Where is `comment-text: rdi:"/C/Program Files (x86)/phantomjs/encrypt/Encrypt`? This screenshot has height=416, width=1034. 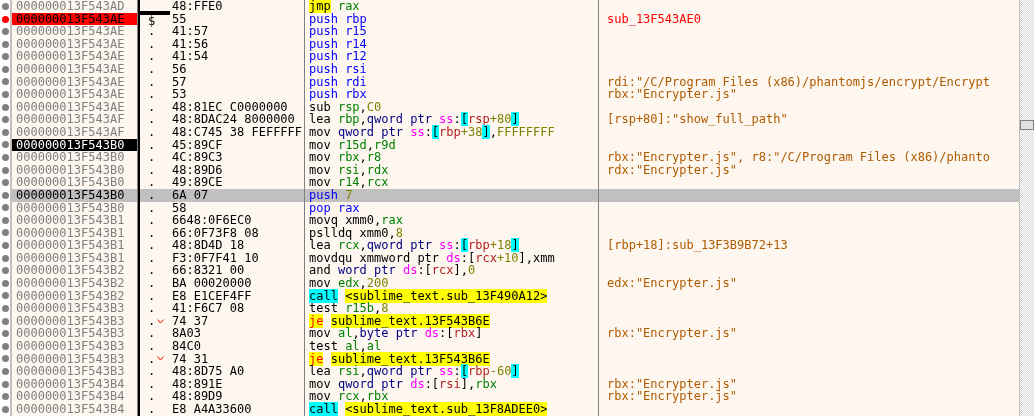
comment-text: rdi:"/C/Program Files (x86)/phantomjs/encrypt/Encrypt is located at coordinates (798, 81).